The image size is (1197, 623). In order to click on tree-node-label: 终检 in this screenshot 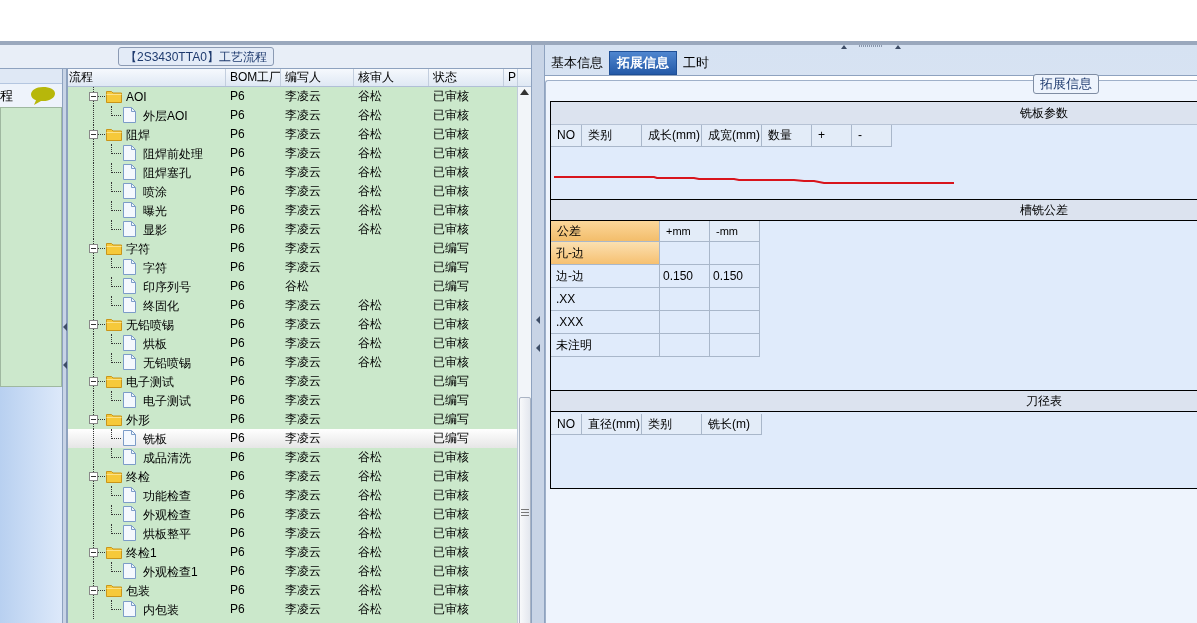, I will do `click(138, 477)`.